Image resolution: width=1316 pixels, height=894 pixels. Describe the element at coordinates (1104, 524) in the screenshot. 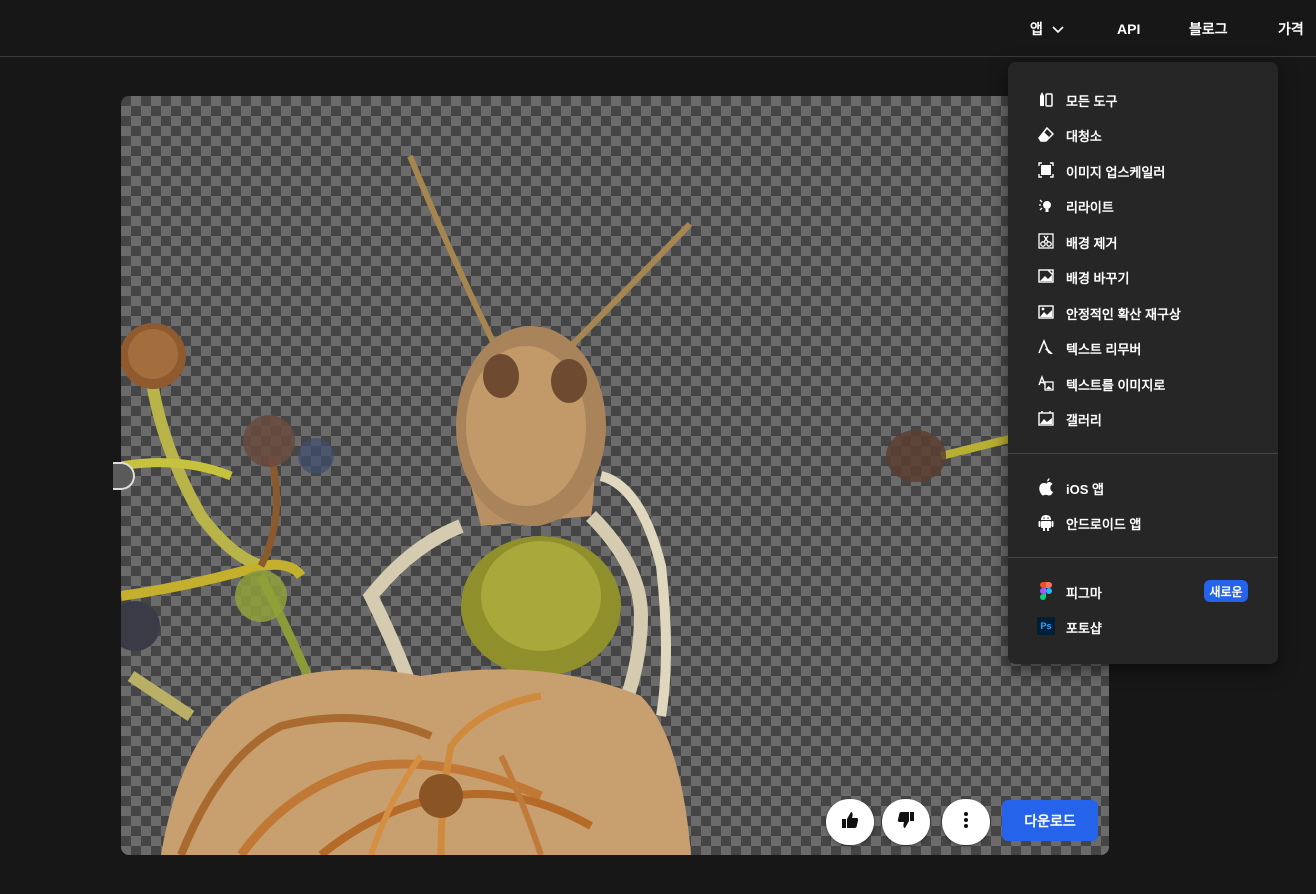

I see `menu-item-label: 안드로이드 앱` at that location.